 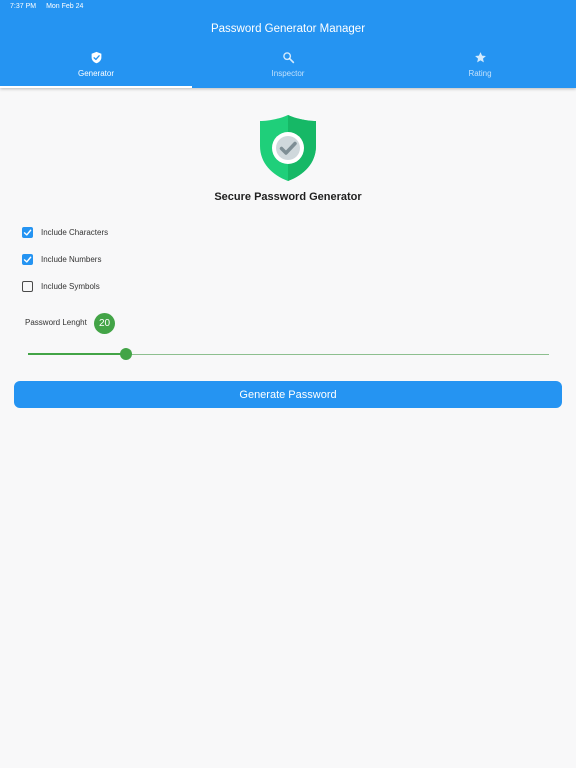 I want to click on tab-bar: Generator Inspector Rating, so click(x=288, y=67).